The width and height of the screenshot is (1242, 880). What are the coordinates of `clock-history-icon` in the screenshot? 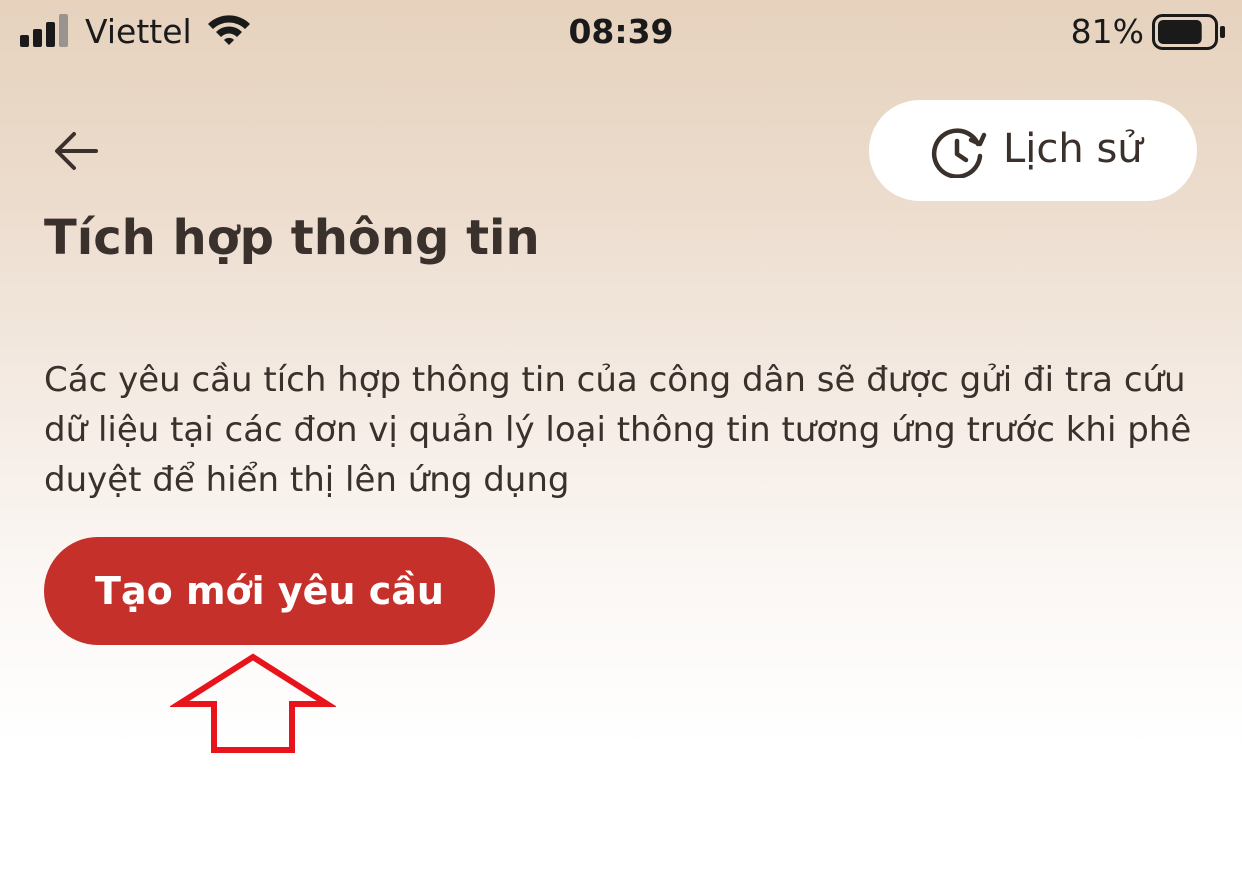 It's located at (959, 153).